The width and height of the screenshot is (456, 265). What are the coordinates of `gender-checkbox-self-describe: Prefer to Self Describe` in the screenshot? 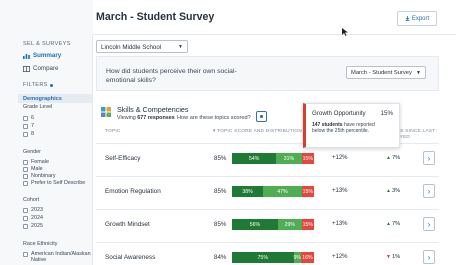 It's located at (54, 183).